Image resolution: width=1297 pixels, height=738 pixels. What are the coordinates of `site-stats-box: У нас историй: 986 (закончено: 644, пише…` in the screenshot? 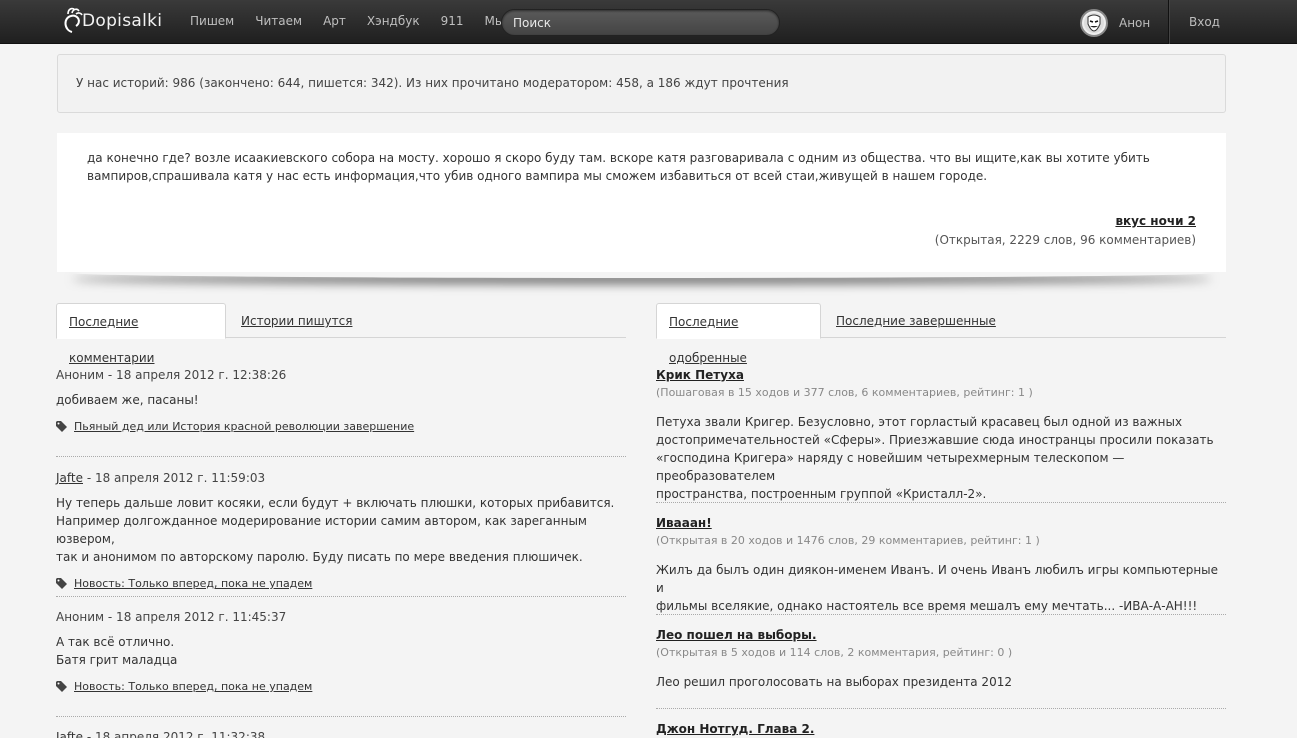 It's located at (641, 83).